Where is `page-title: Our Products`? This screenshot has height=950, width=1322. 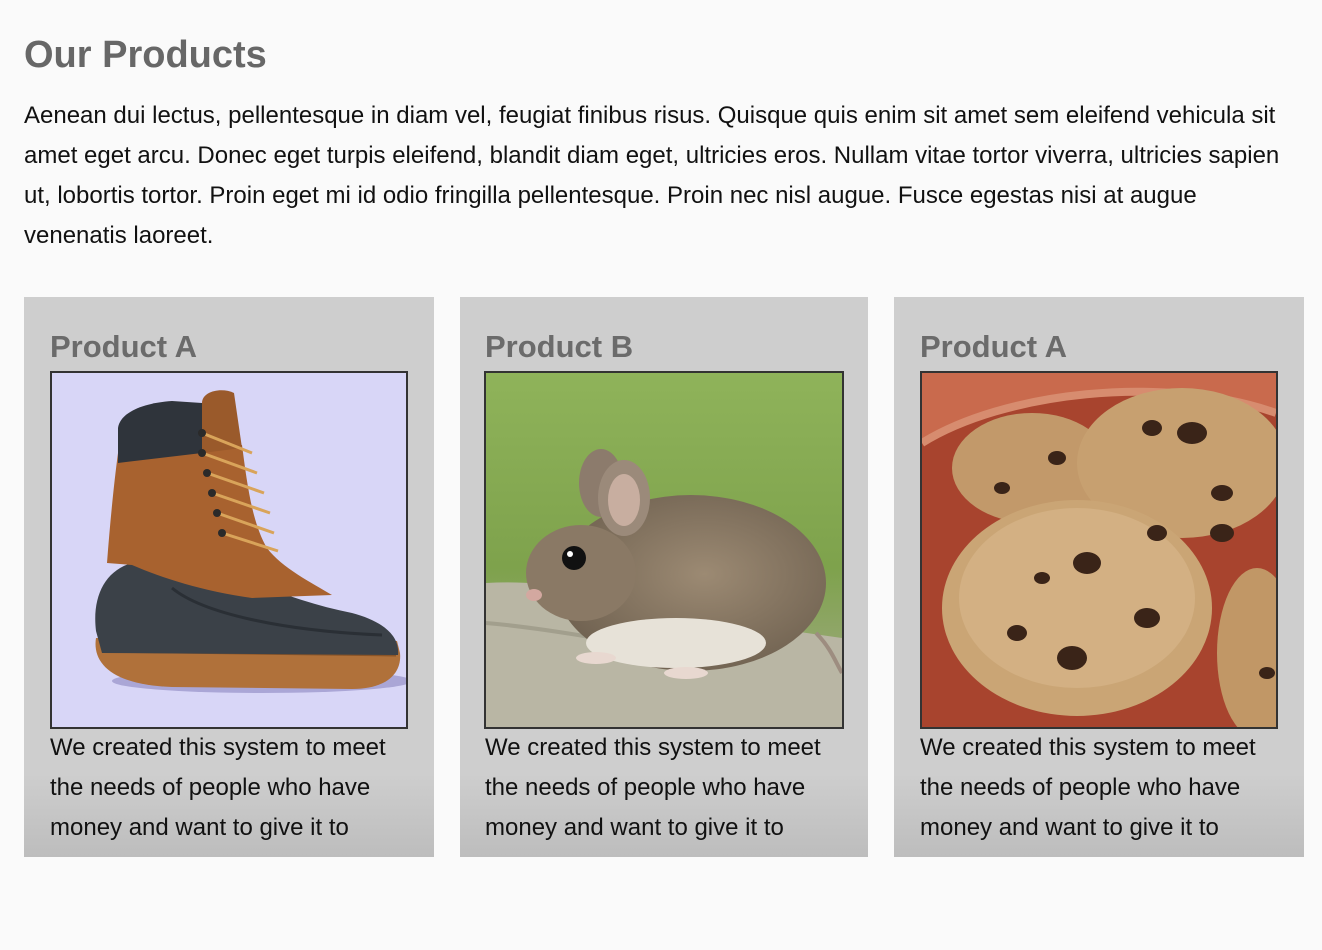 page-title: Our Products is located at coordinates (145, 55).